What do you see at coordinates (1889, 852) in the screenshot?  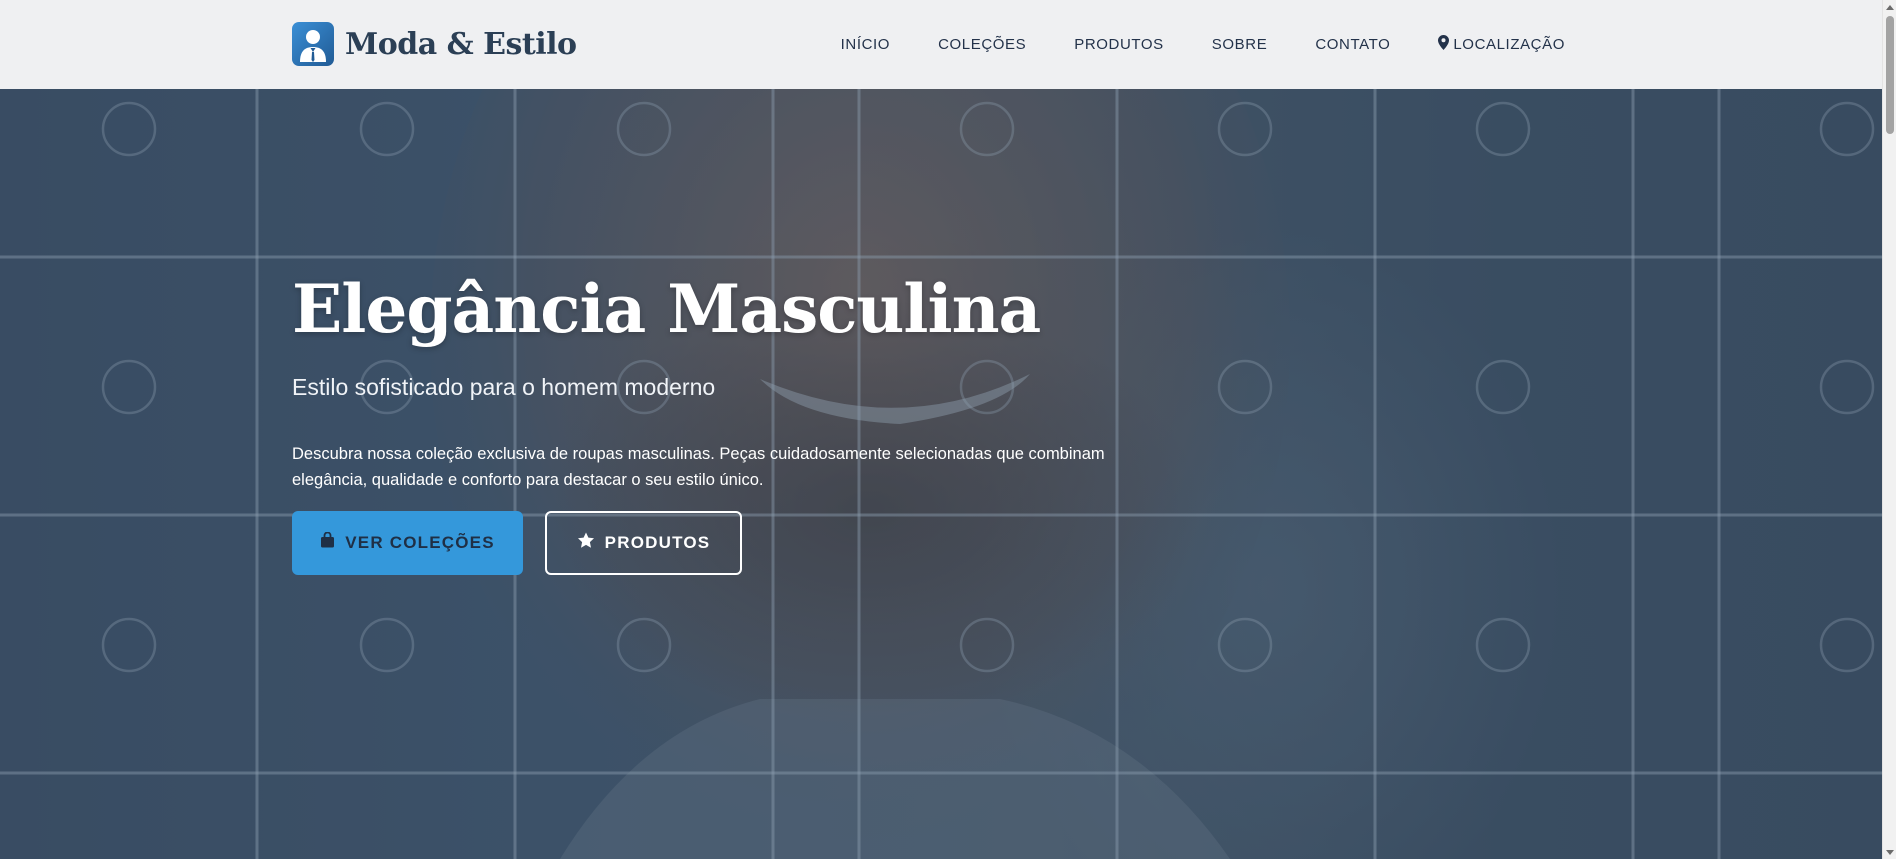 I see `scroll-down-arrow-icon` at bounding box center [1889, 852].